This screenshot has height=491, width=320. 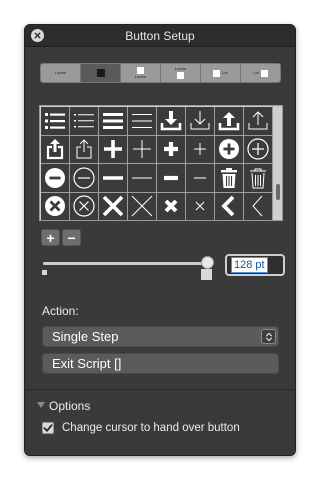 I want to click on style-option-icon-above-label: Lorem, so click(x=141, y=73).